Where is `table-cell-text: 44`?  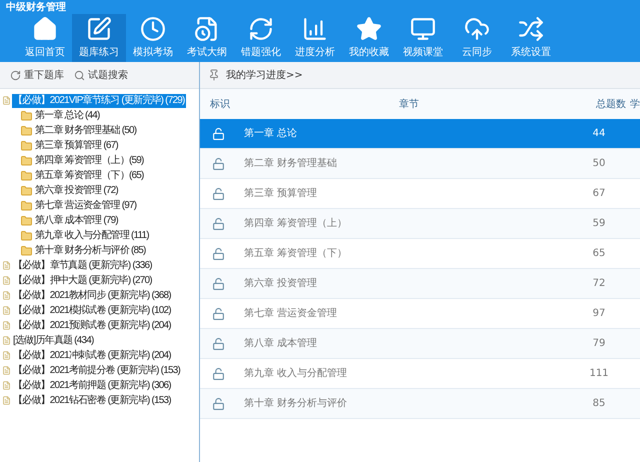
table-cell-text: 44 is located at coordinates (599, 134).